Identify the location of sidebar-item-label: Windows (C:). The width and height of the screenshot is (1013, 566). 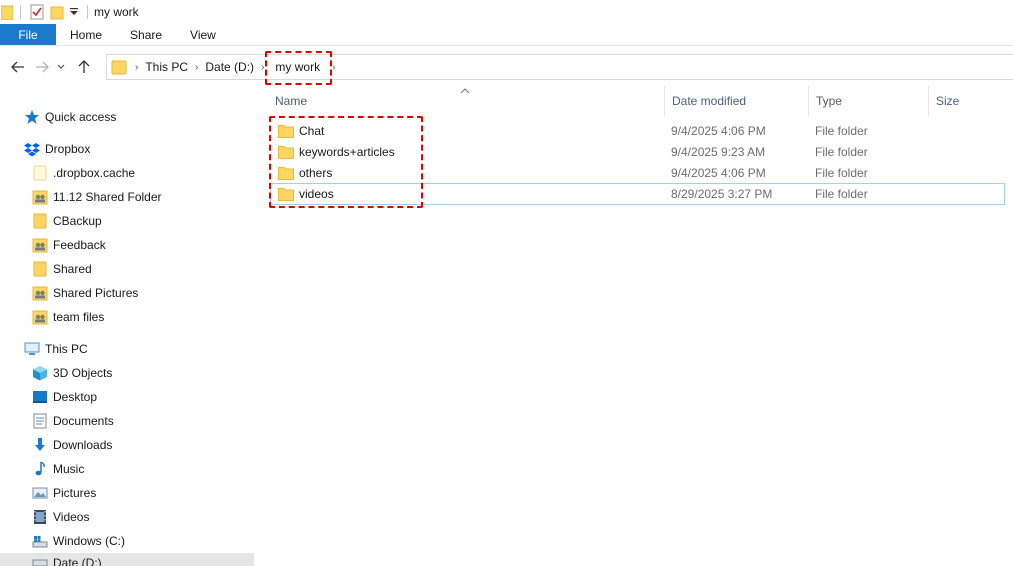
(89, 541).